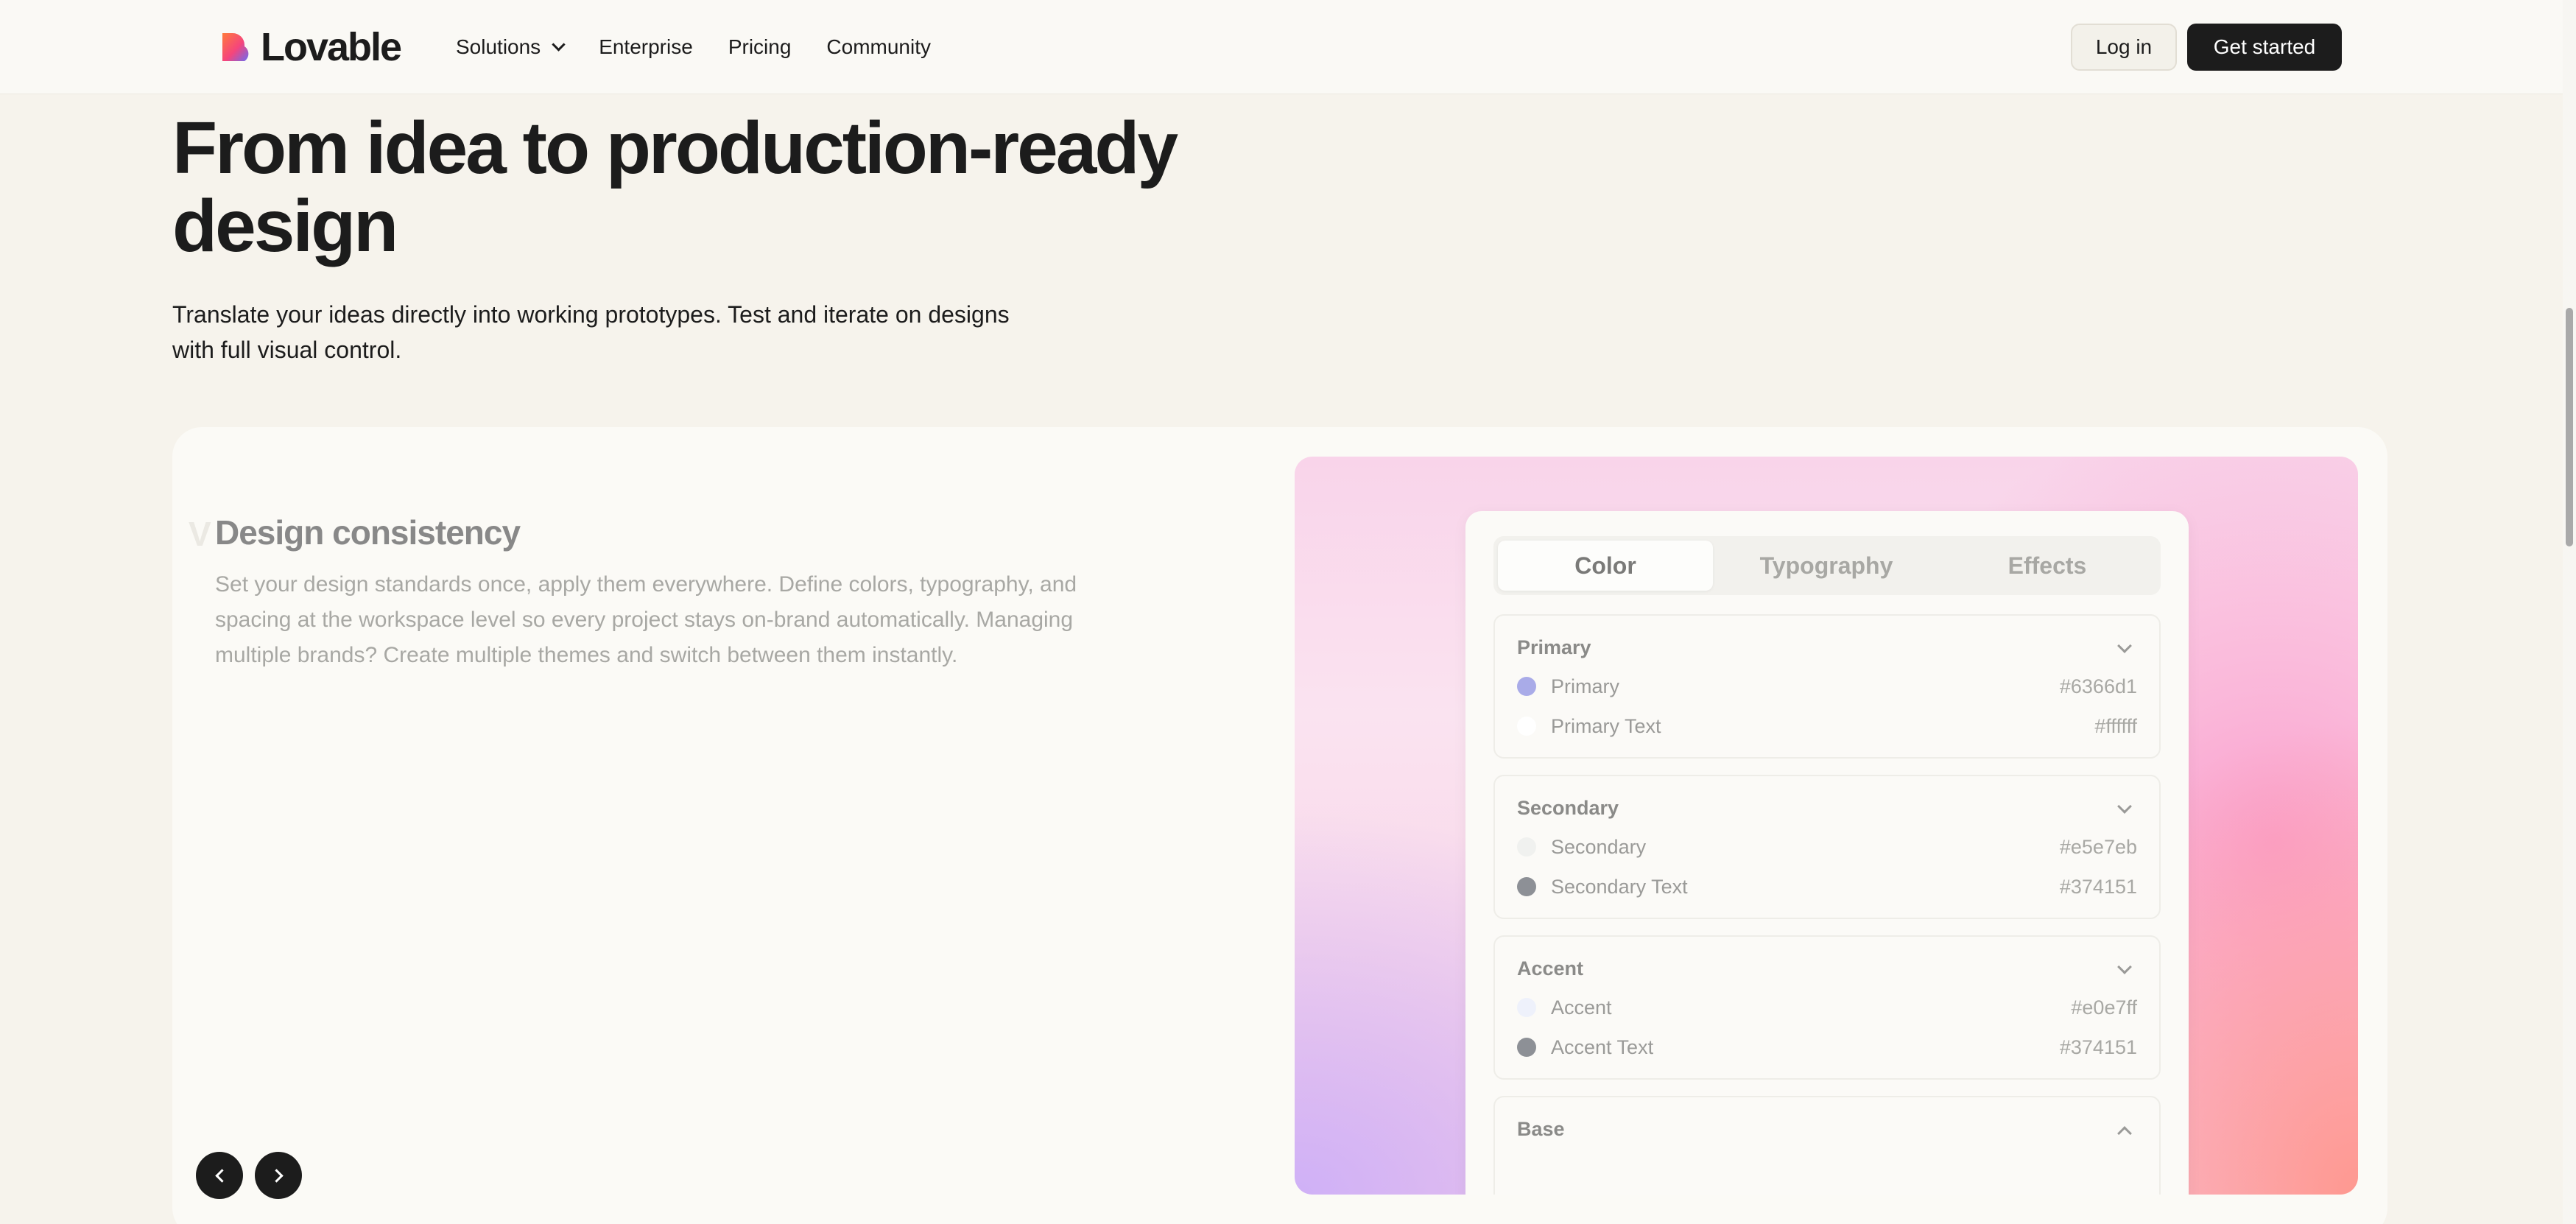  Describe the element at coordinates (675, 187) in the screenshot. I see `hero-title: From idea to production-ready design` at that location.